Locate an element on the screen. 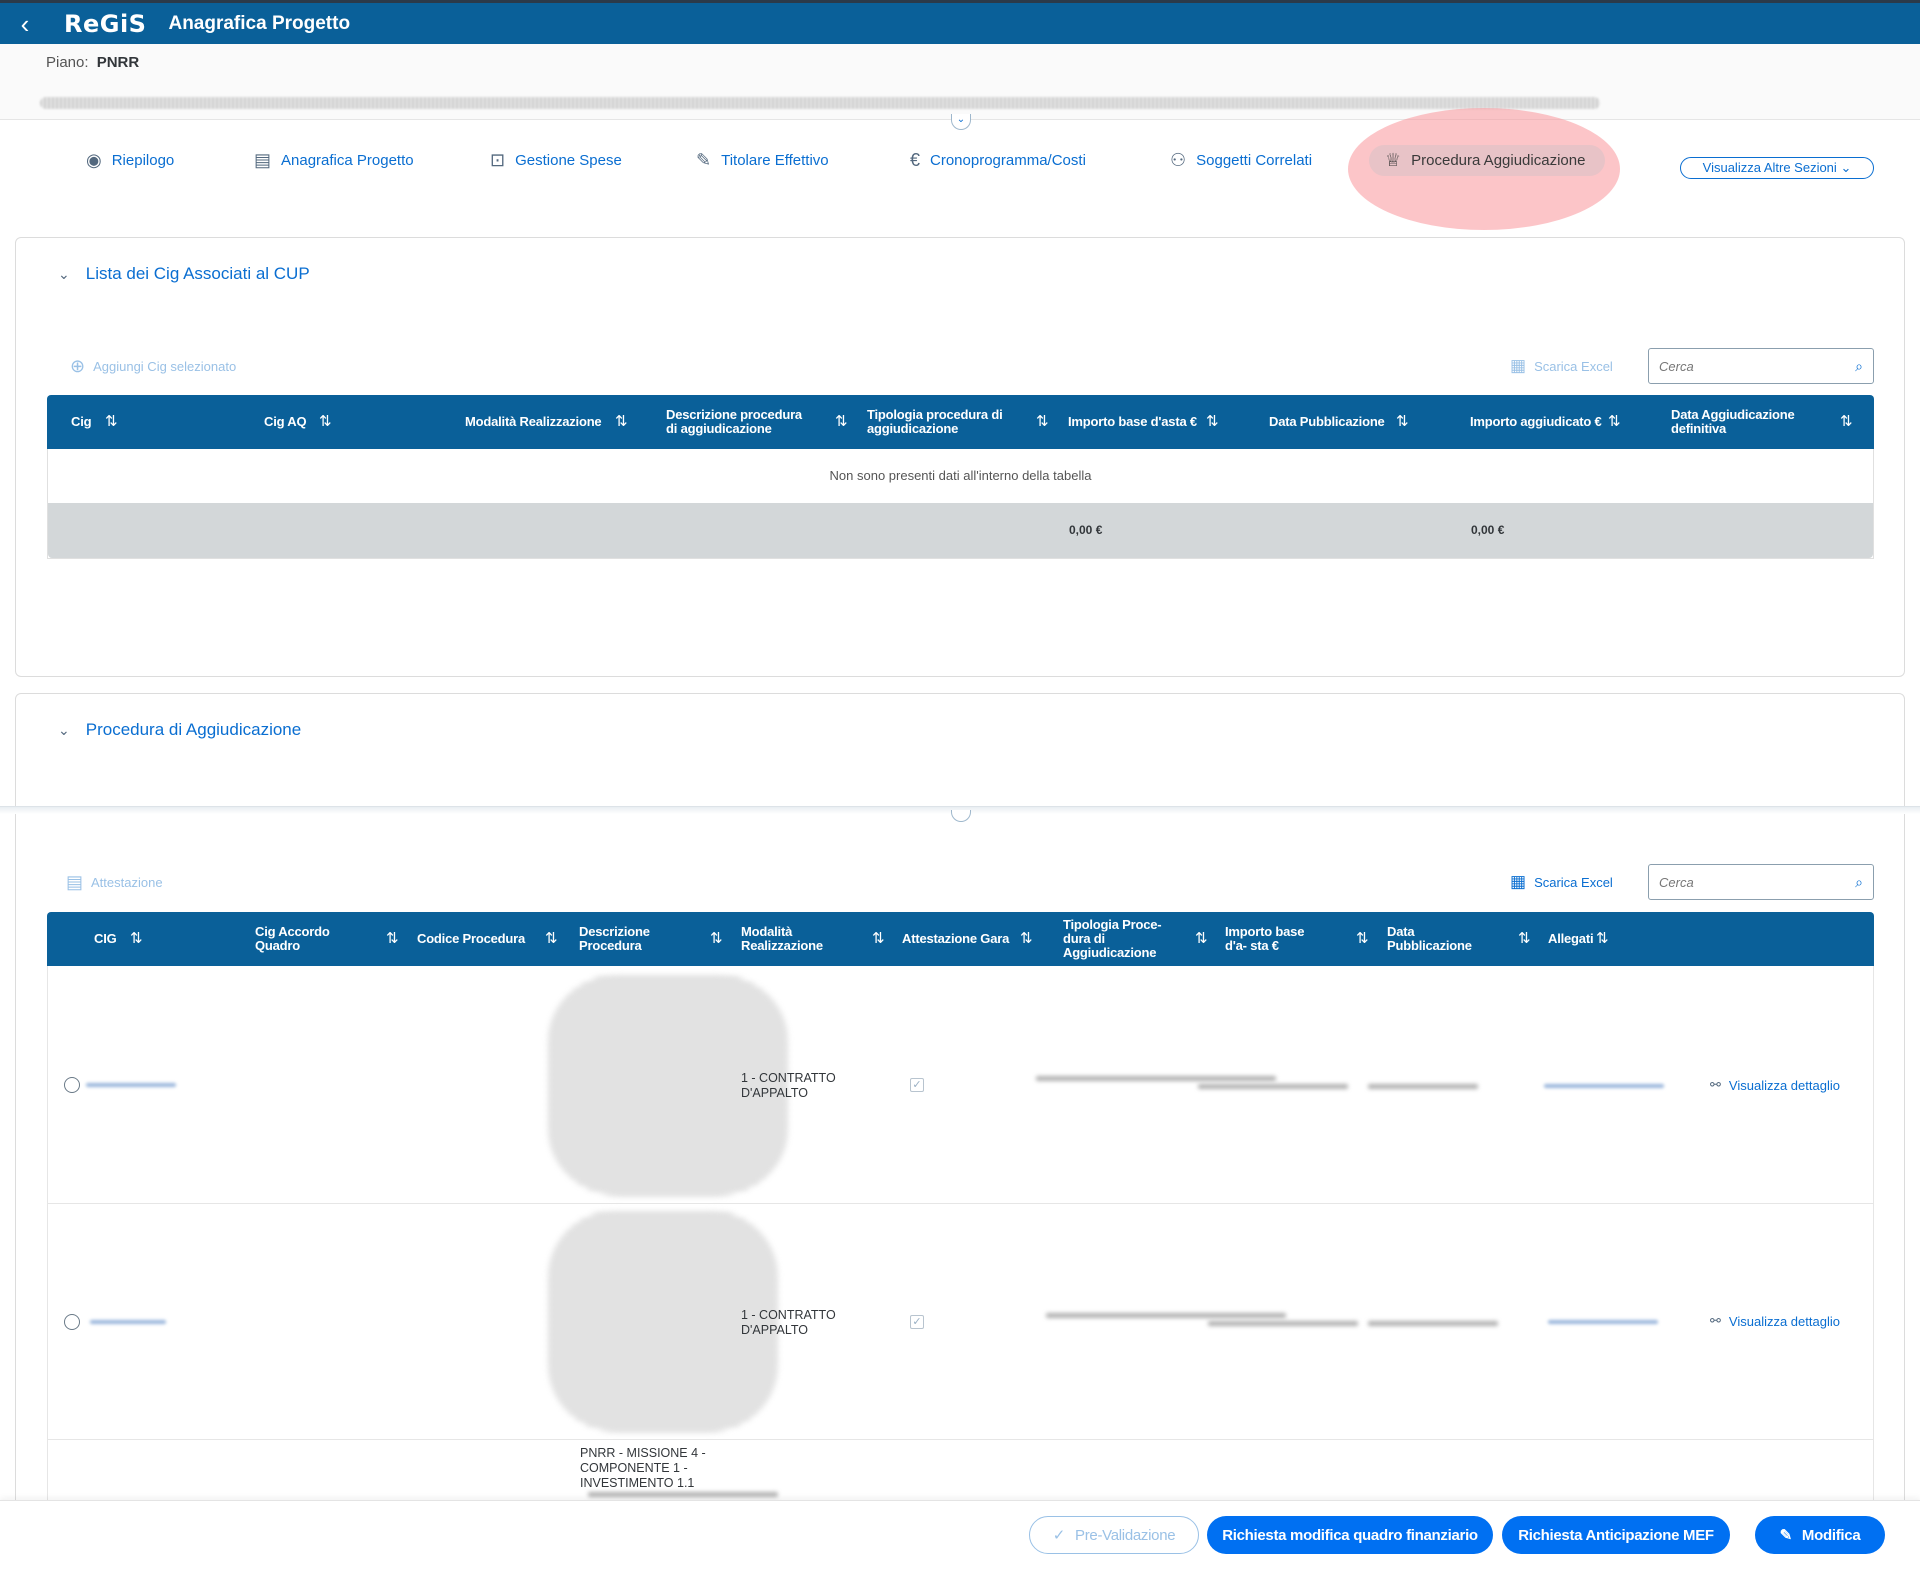  add-cig-button: ⊕ Aggiungi Cig selezionato is located at coordinates (153, 366).